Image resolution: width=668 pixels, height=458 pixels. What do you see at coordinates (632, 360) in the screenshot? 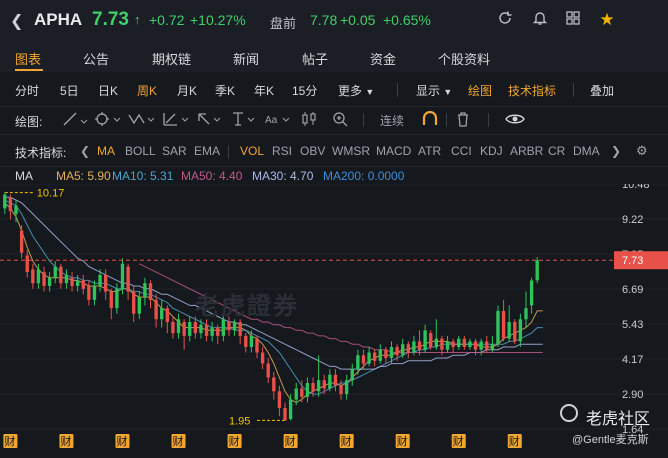
I see `y-tick-label: 4.17` at bounding box center [632, 360].